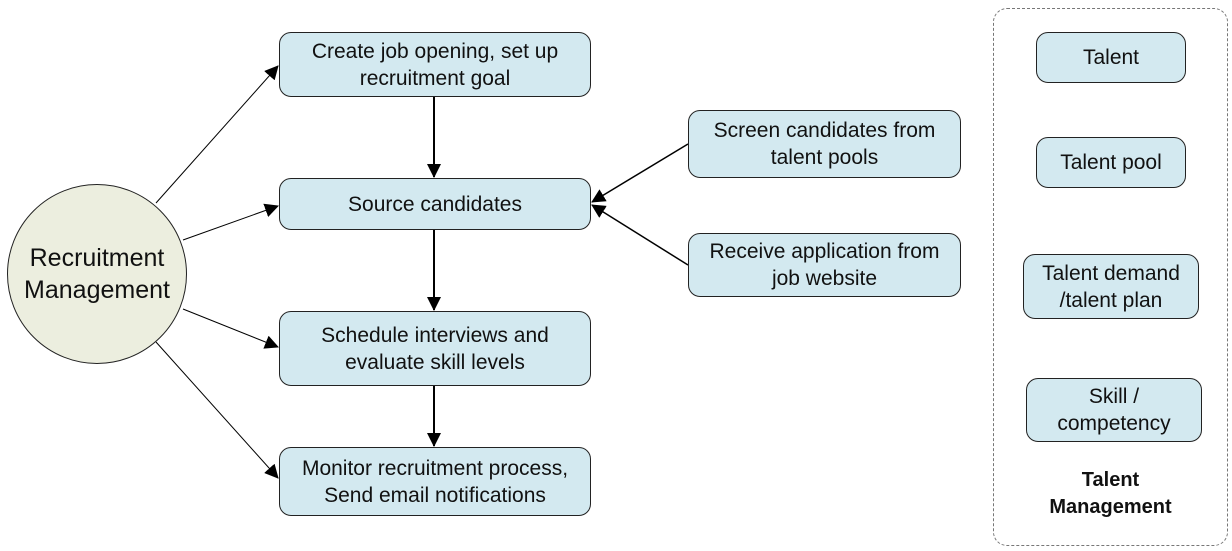  I want to click on edge-screen-to-source, so click(640, 173).